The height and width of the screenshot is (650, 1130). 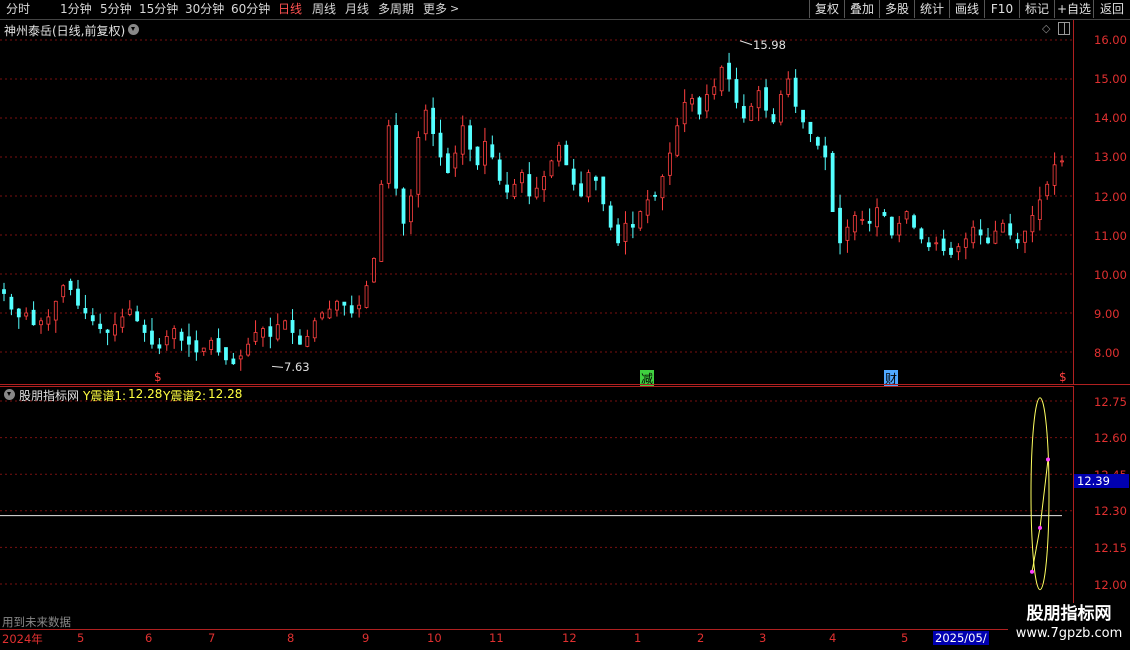 I want to click on period-weekly: 周线, so click(x=324, y=9).